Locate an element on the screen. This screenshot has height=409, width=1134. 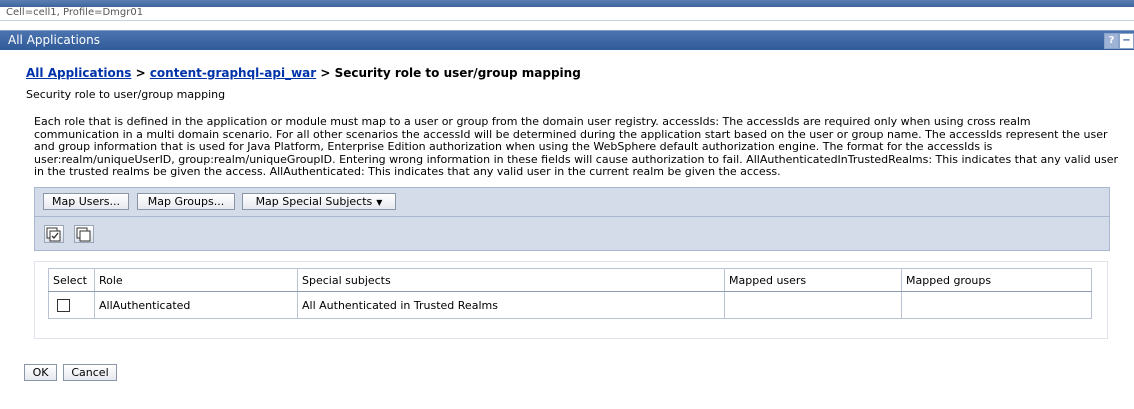
col-mapped-users-header: Mapped users is located at coordinates (813, 280).